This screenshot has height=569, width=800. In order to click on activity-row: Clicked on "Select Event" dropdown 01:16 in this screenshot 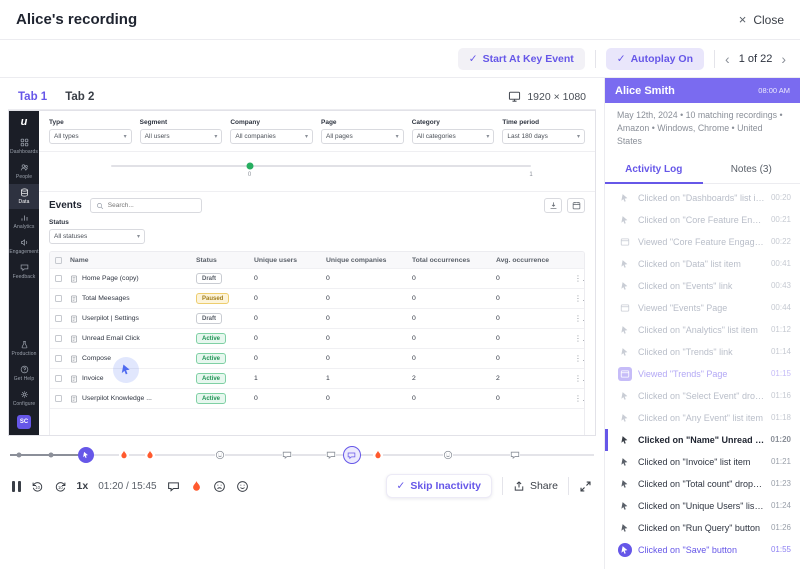, I will do `click(702, 396)`.